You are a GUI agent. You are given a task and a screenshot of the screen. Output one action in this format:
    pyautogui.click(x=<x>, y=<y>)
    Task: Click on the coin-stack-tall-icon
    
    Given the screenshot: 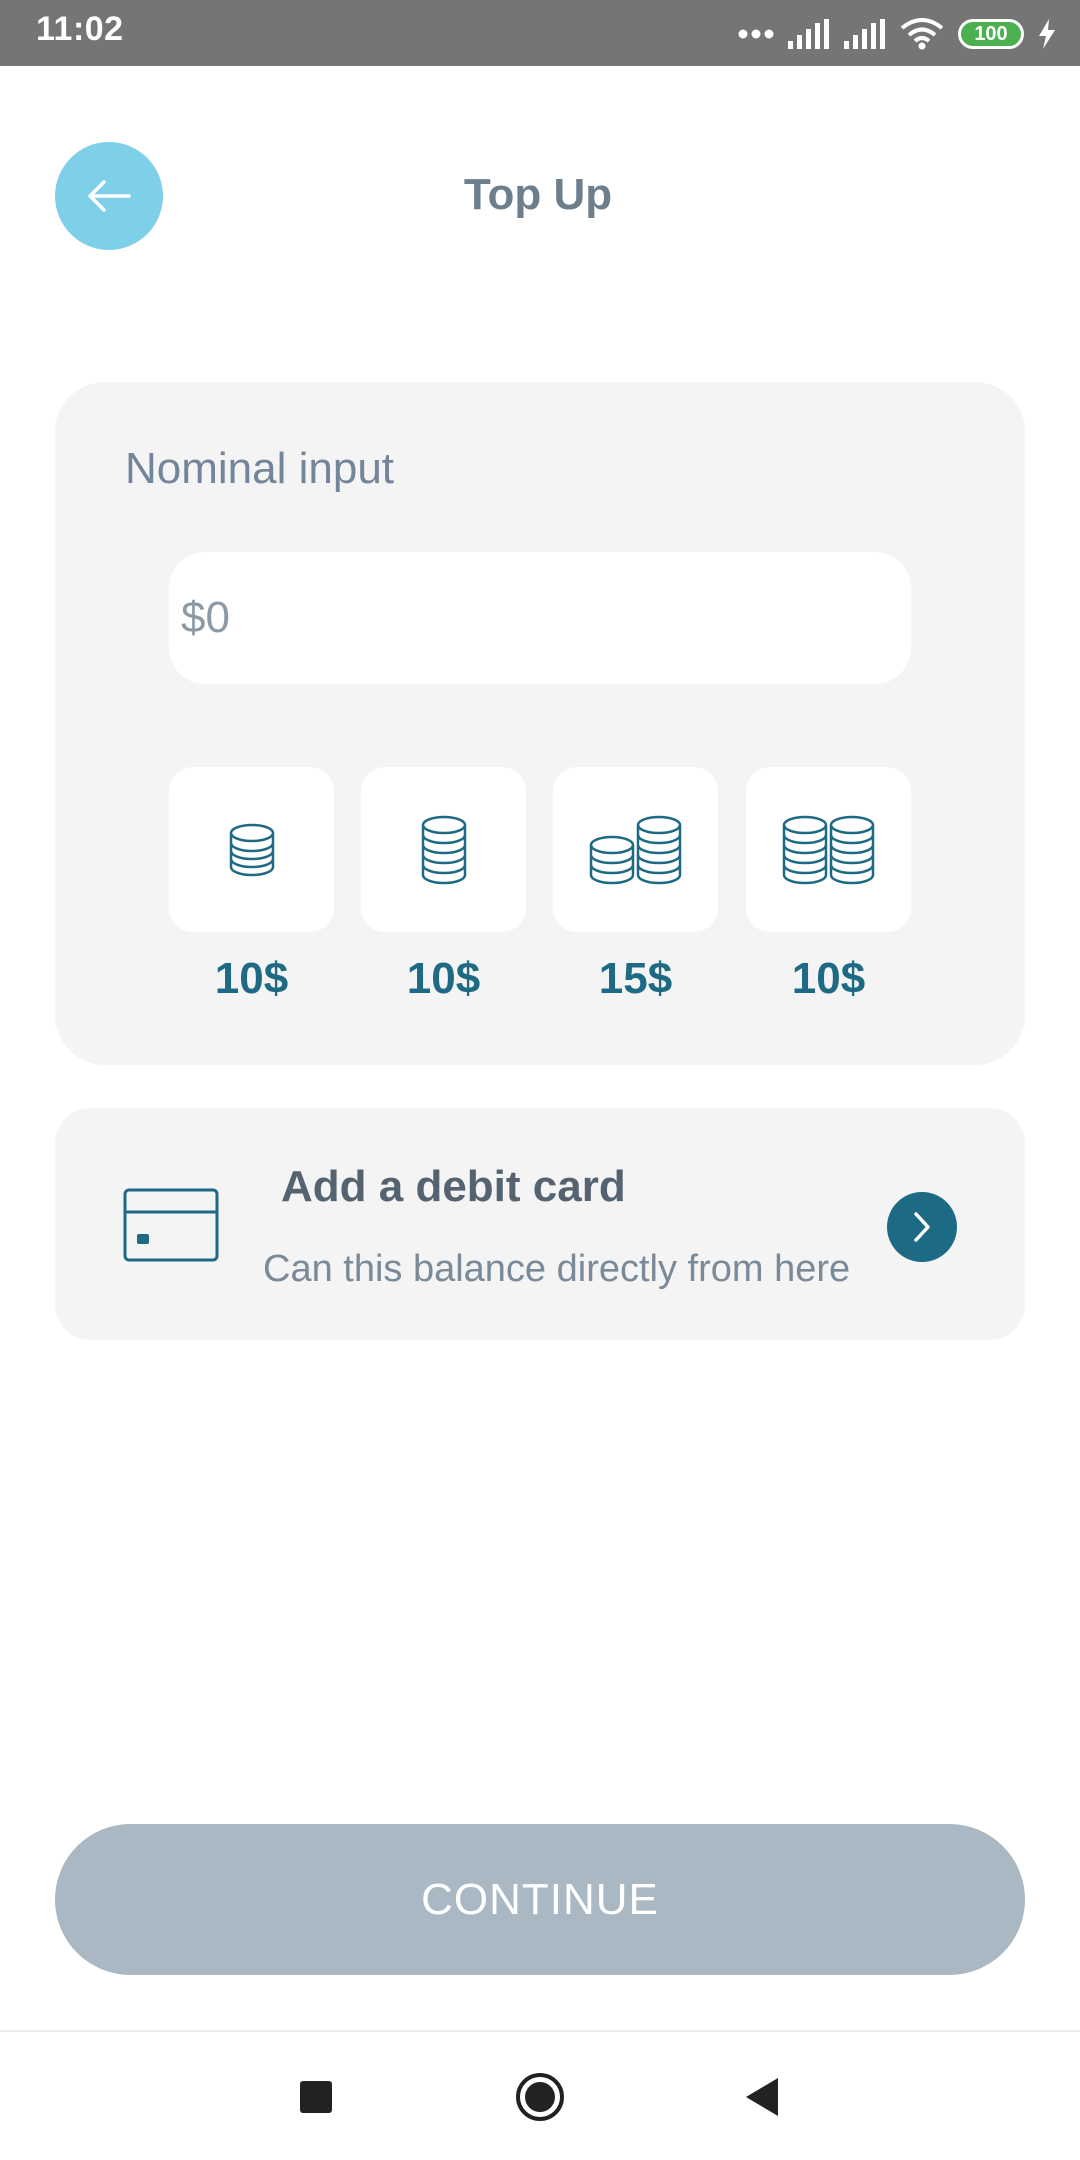 What is the action you would take?
    pyautogui.click(x=443, y=849)
    